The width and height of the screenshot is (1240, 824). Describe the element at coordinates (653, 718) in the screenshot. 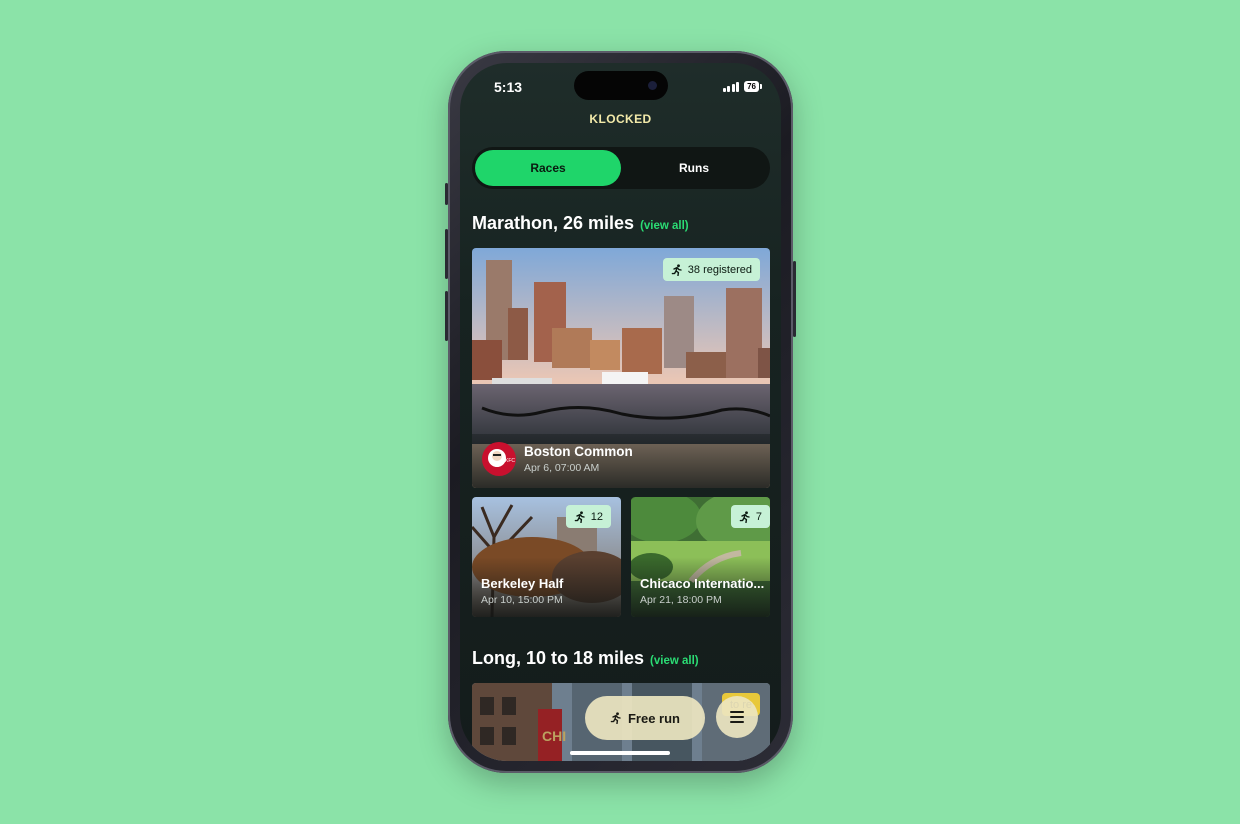

I see `free-run-label: Free run` at that location.